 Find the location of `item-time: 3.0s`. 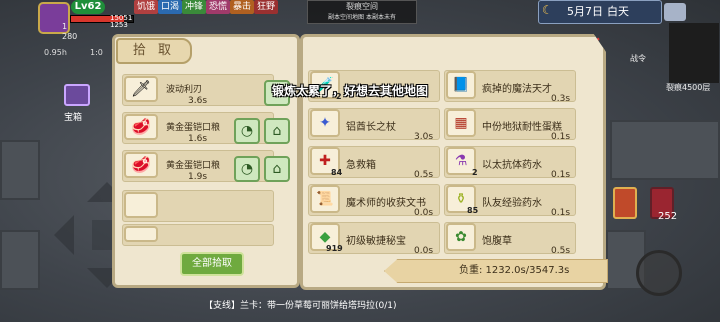

item-time: 3.0s is located at coordinates (424, 137).